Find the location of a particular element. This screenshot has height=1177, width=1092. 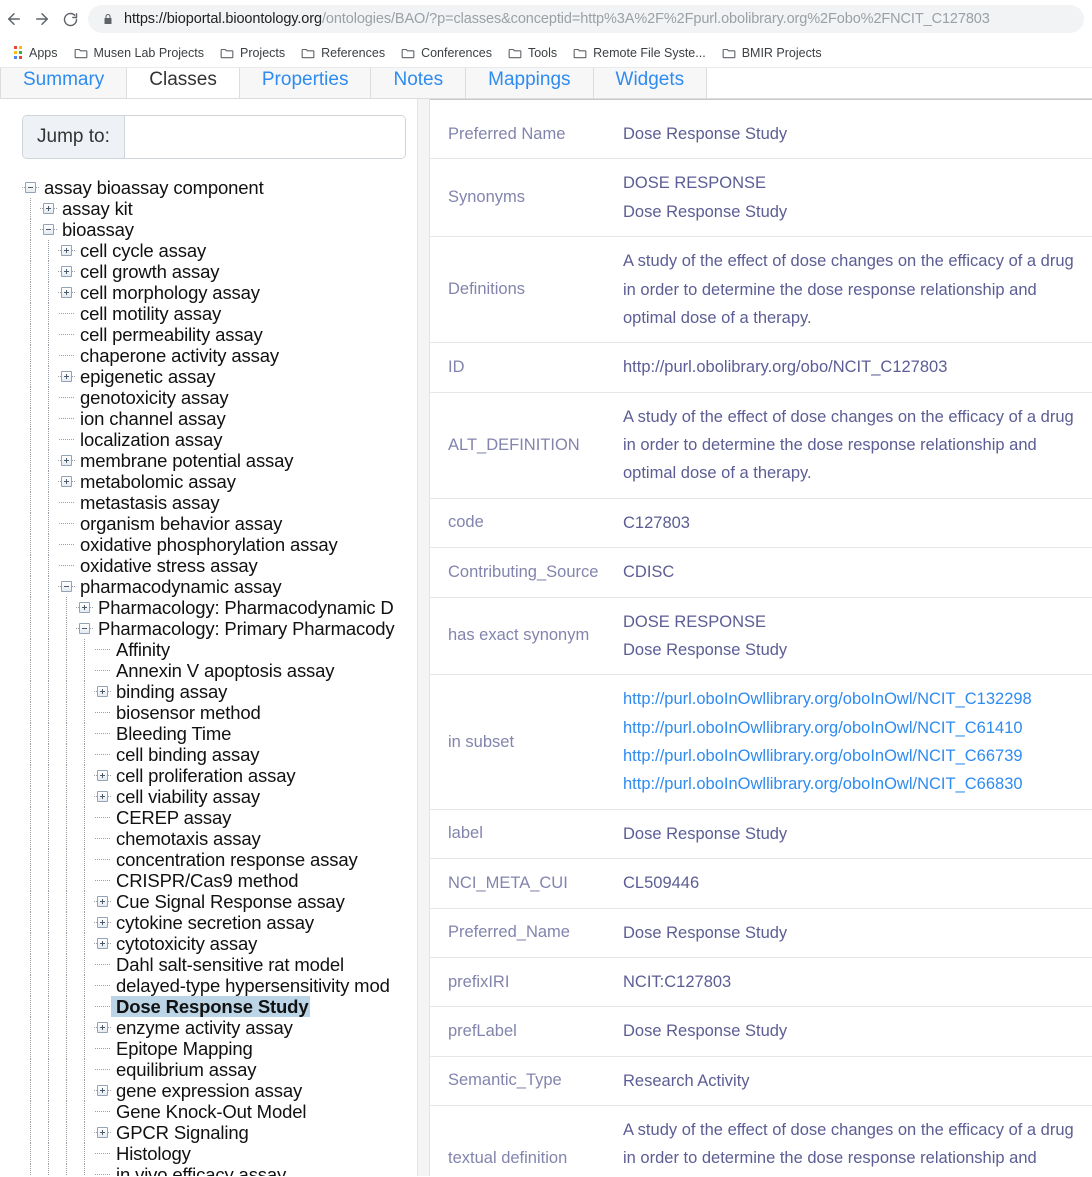

page-tab-notes: Notes is located at coordinates (418, 83).